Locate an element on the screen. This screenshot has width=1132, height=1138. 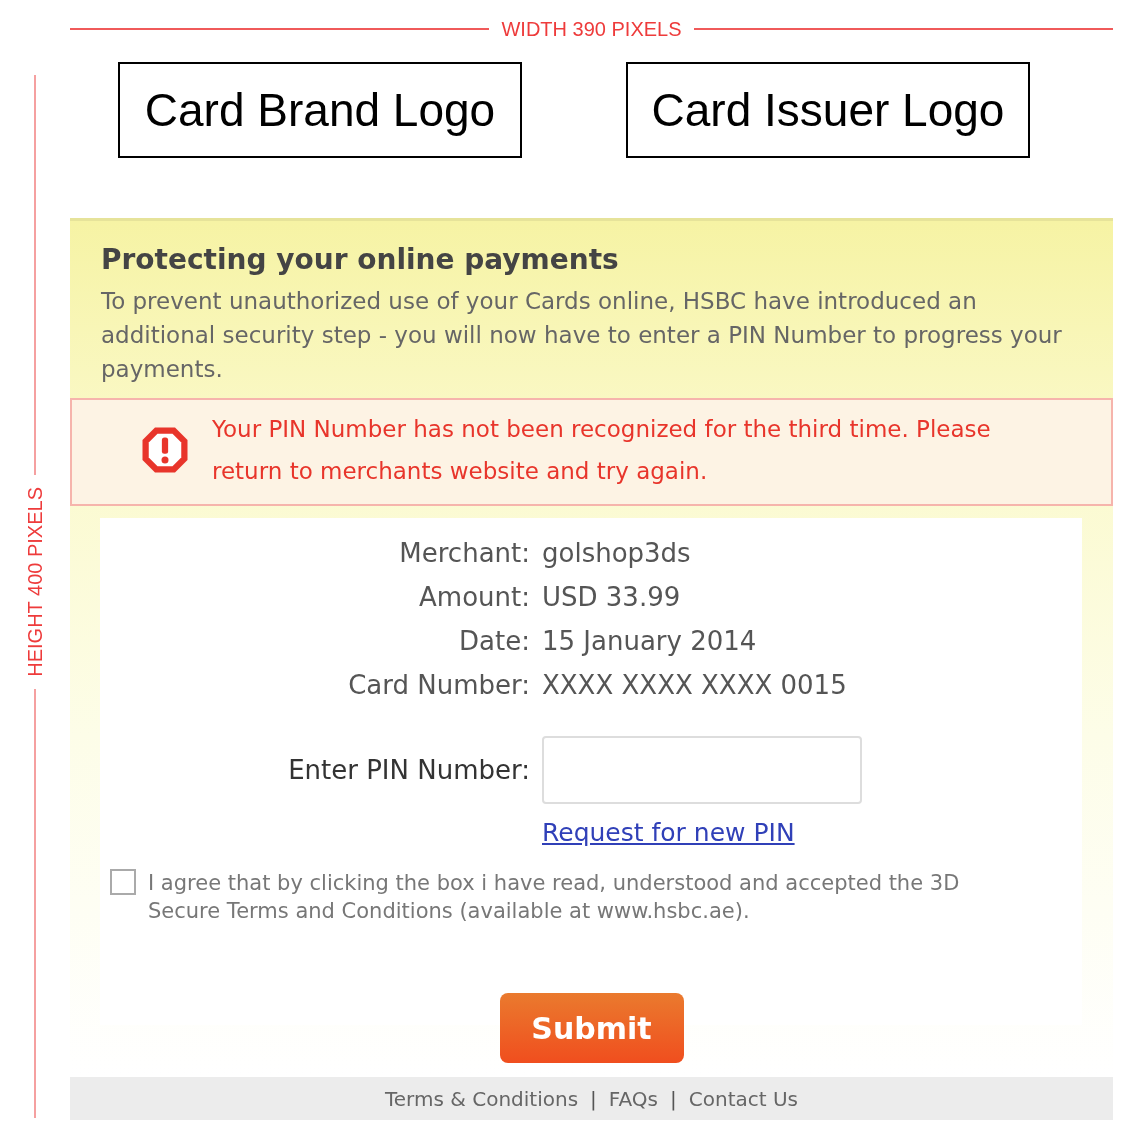
field-label: Enter PIN Number: is located at coordinates (408, 770).